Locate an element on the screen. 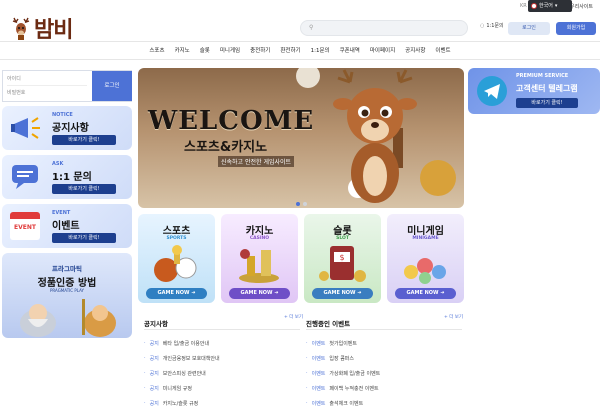  category-minigame: 미니게임 MINIGAME GAME NOW ➜ is located at coordinates (425, 258).